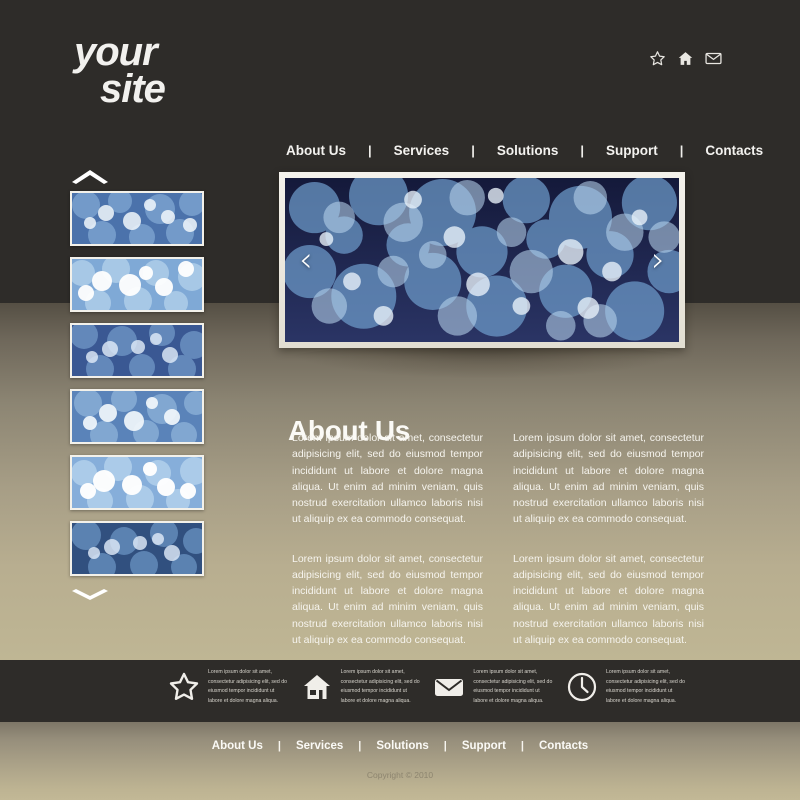  Describe the element at coordinates (306, 260) in the screenshot. I see `slider-prev-arrow: ‹` at that location.